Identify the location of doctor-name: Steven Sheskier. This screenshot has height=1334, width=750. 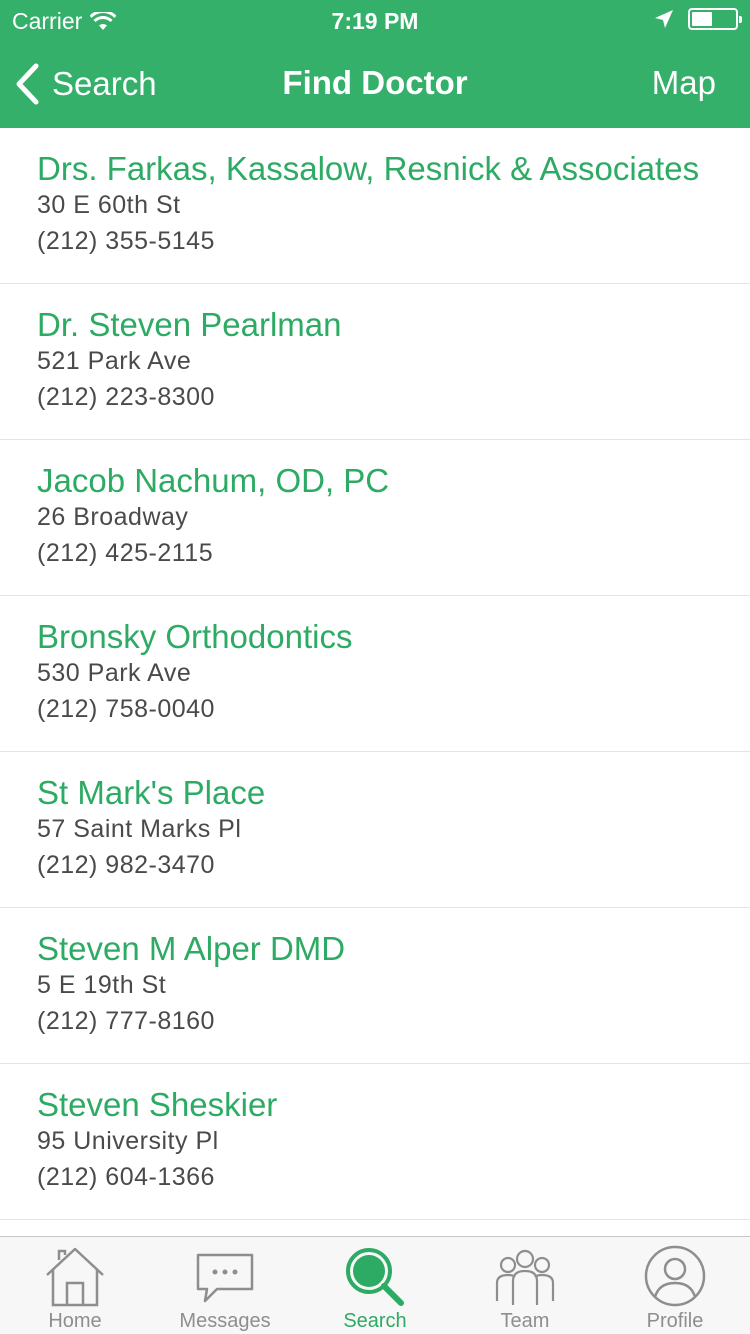
(157, 1104).